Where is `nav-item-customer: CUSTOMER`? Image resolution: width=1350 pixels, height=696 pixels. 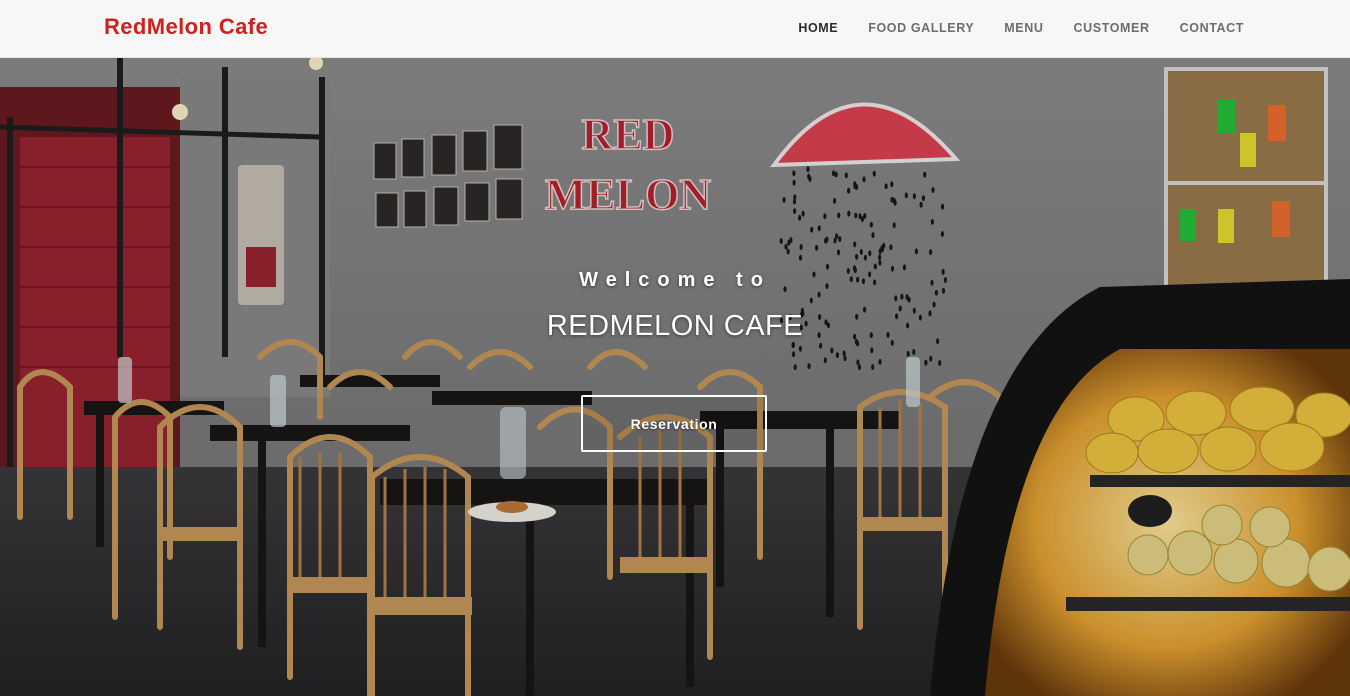
nav-item-customer: CUSTOMER is located at coordinates (1112, 28).